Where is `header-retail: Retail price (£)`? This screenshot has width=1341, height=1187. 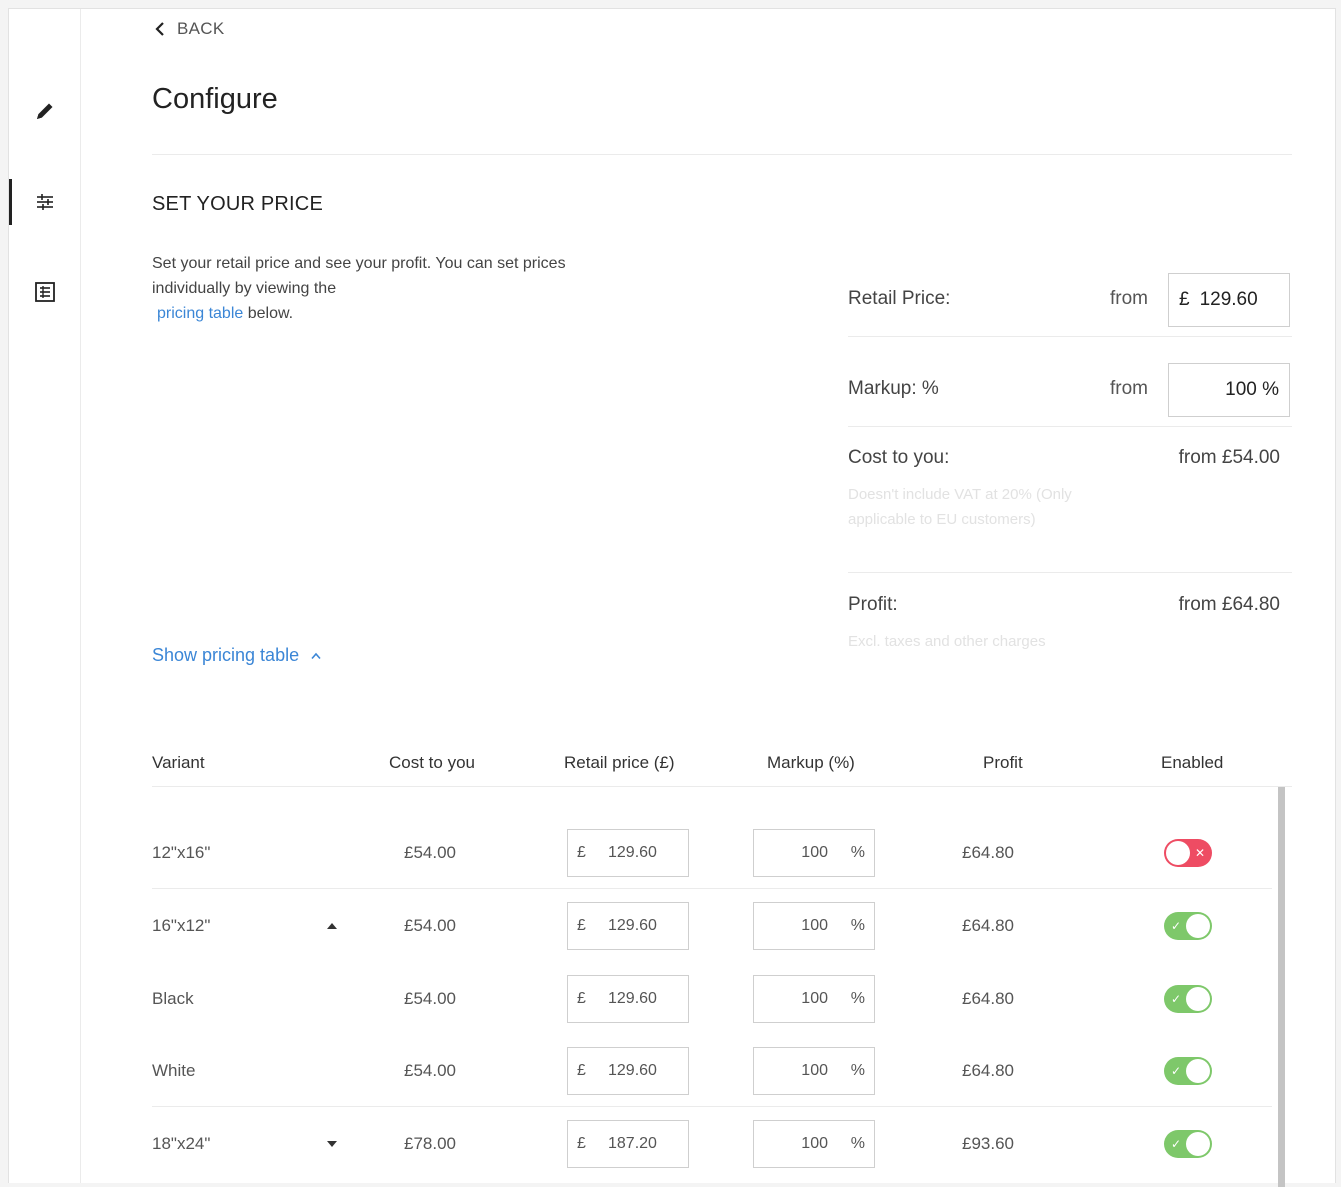 header-retail: Retail price (£) is located at coordinates (619, 762).